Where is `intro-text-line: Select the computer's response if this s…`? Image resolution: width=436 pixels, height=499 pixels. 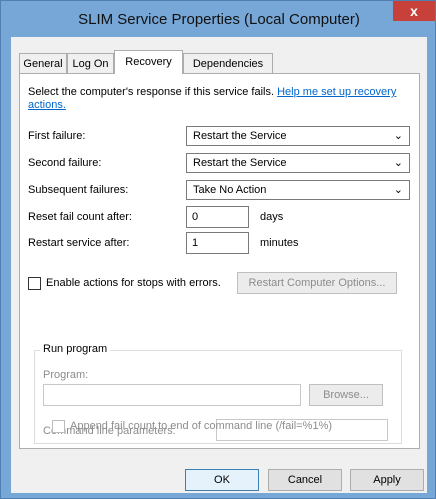
intro-text-line: Select the computer's response if this s… is located at coordinates (218, 92).